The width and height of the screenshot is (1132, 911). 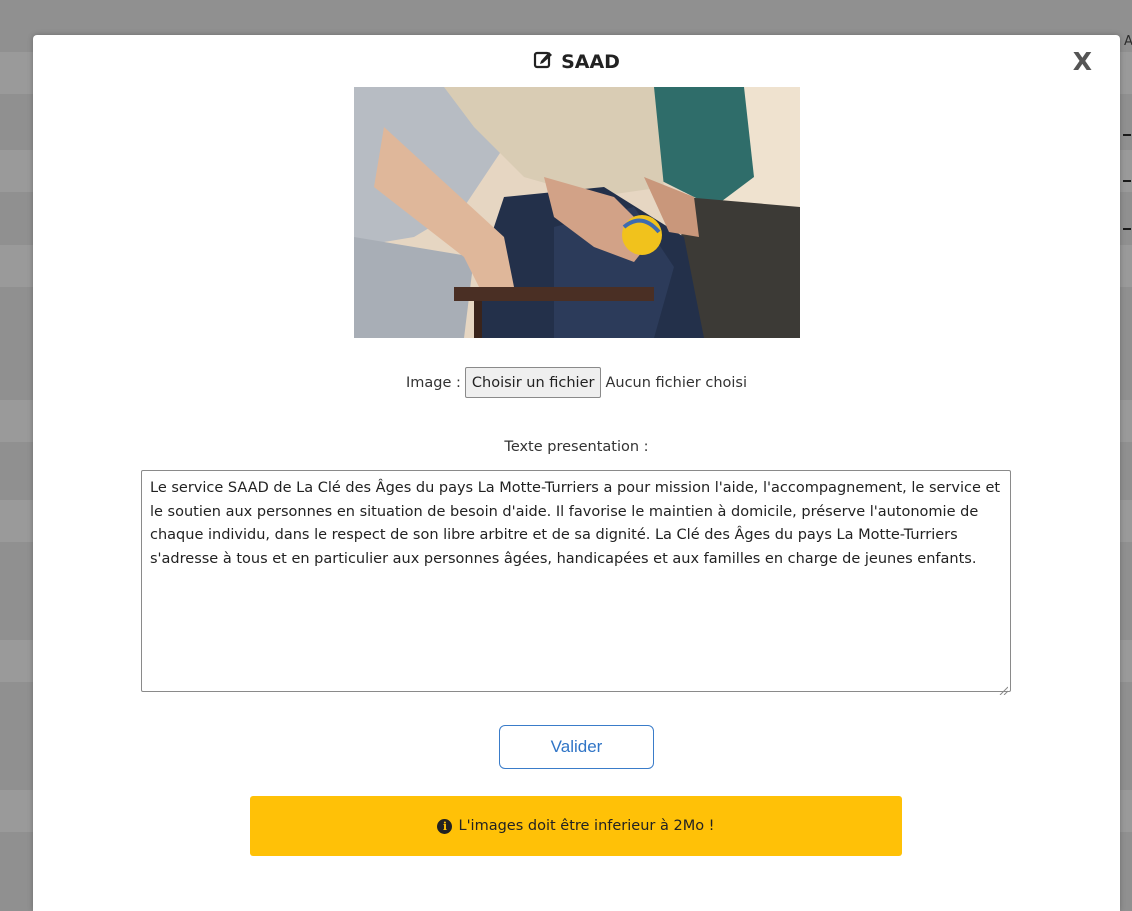 What do you see at coordinates (586, 826) in the screenshot?
I see `alert-message: L'images doit être inferieur à 2Mo !` at bounding box center [586, 826].